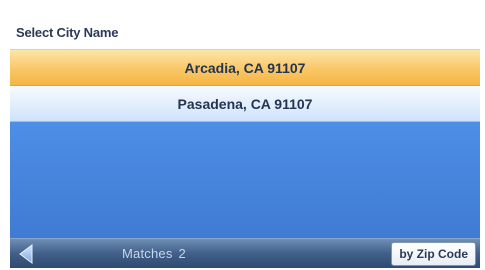 Image resolution: width=485 pixels, height=270 pixels. I want to click on page-title: Select City Name, so click(67, 32).